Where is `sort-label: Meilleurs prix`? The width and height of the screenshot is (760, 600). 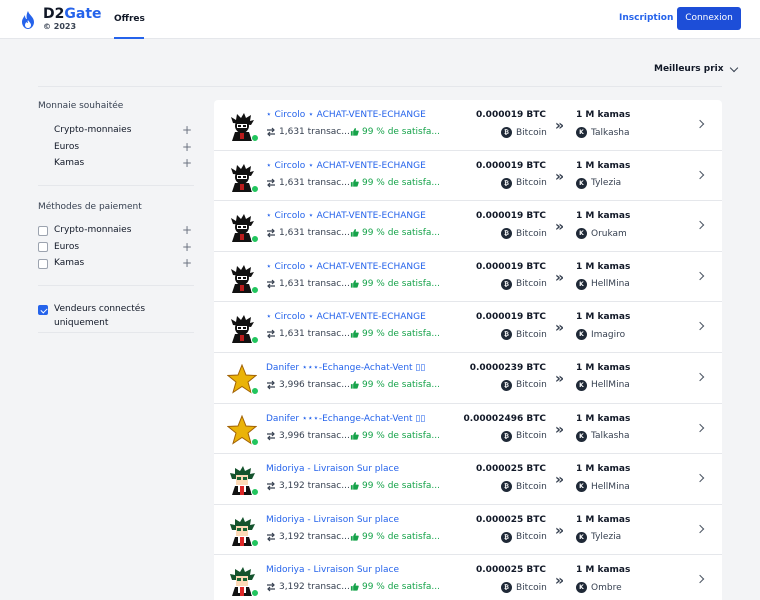 sort-label: Meilleurs prix is located at coordinates (689, 69).